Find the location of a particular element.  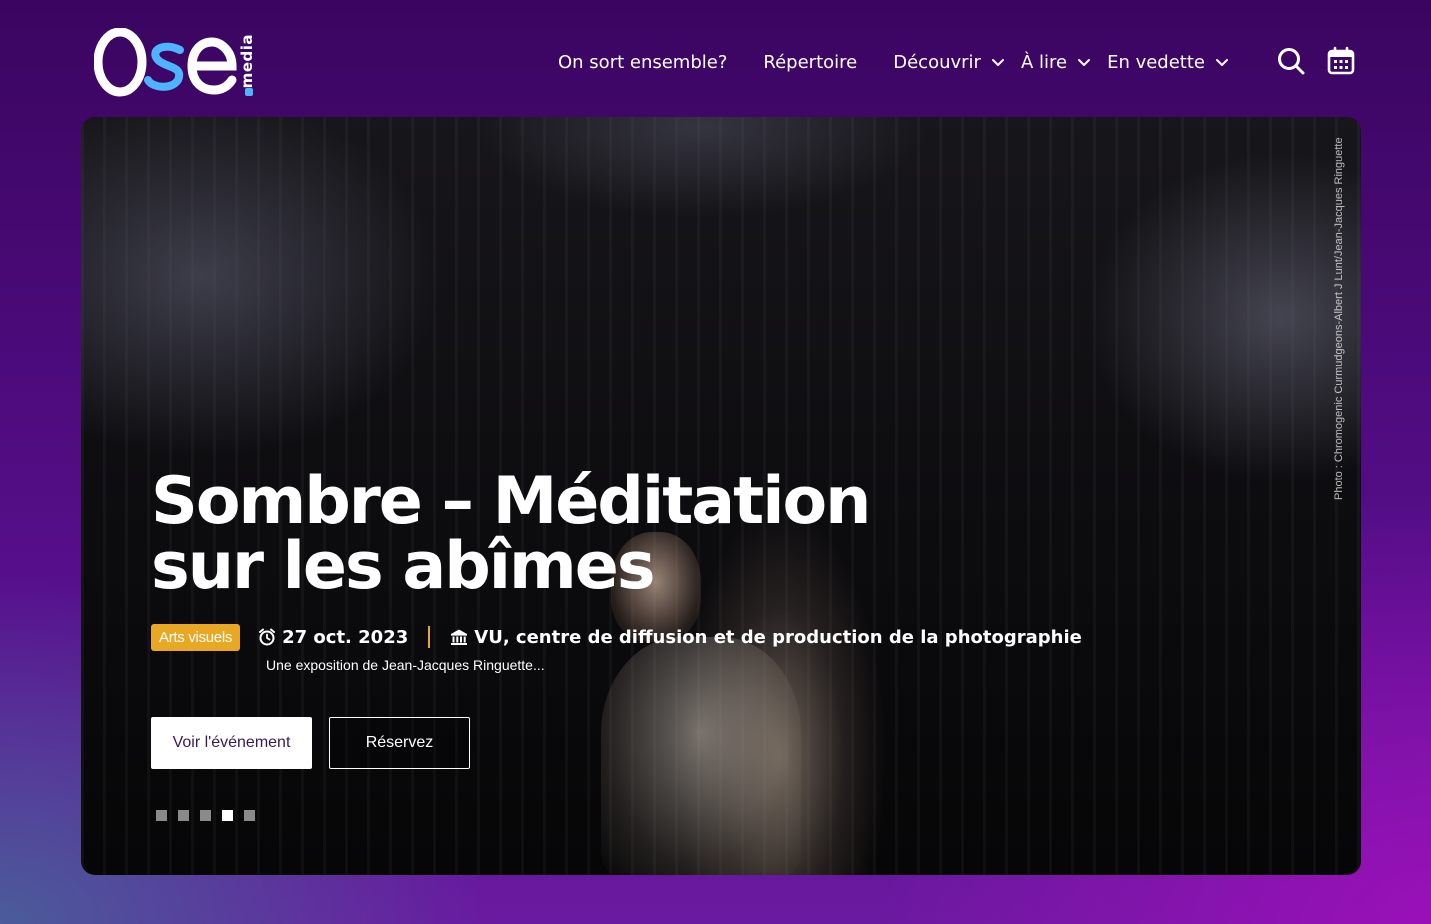

search-button is located at coordinates (1291, 61).